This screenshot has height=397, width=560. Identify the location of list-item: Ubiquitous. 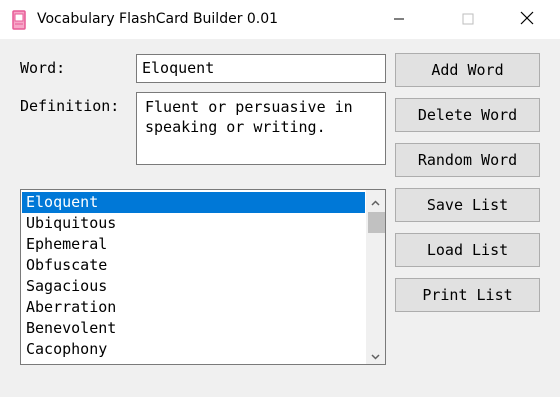
(193, 223).